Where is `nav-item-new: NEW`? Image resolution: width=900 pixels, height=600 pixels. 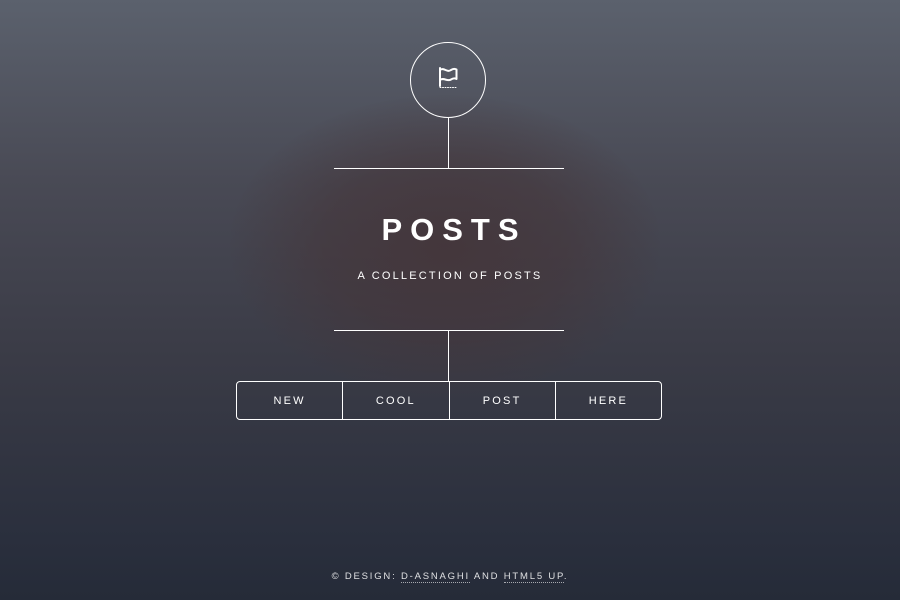 nav-item-new: NEW is located at coordinates (290, 400).